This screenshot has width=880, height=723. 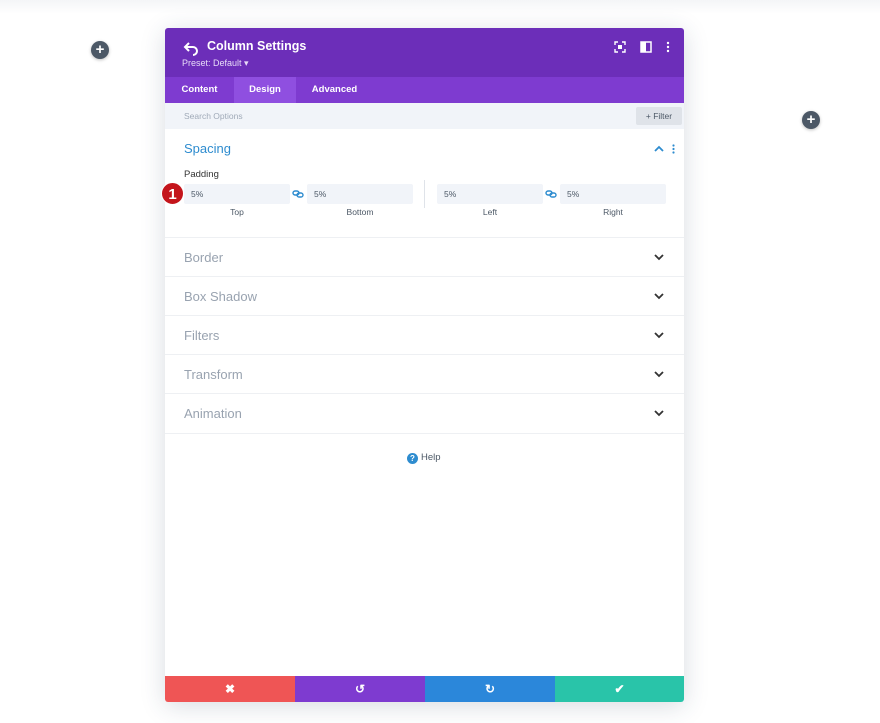 What do you see at coordinates (440, 7) in the screenshot?
I see `canvas-top-shade` at bounding box center [440, 7].